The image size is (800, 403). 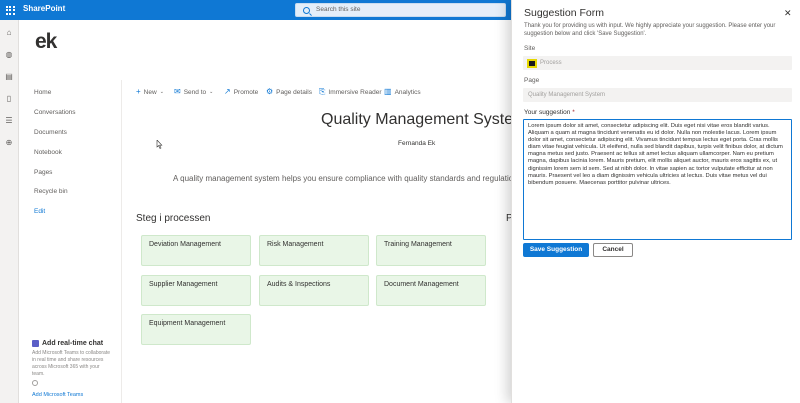 What do you see at coordinates (196, 329) in the screenshot?
I see `tile-equipment-management: Equipment Management` at bounding box center [196, 329].